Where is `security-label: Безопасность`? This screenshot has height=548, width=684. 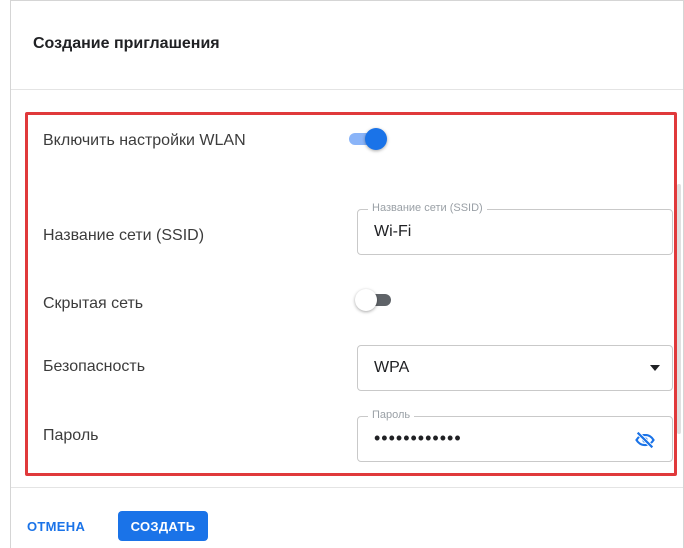
security-label: Безопасность is located at coordinates (94, 366).